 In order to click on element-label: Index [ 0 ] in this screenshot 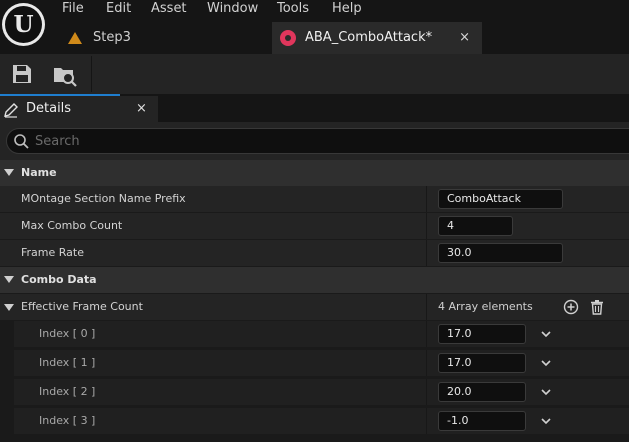, I will do `click(67, 333)`.